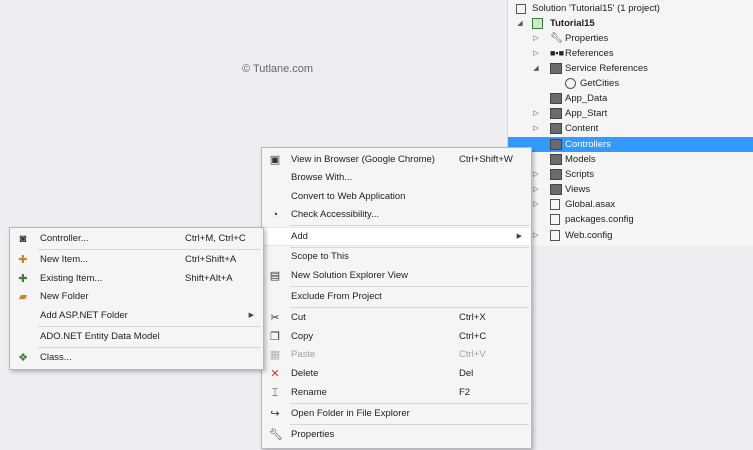  Describe the element at coordinates (630, 53) in the screenshot. I see `tree-item-references: ▷ ■▪■ References` at that location.